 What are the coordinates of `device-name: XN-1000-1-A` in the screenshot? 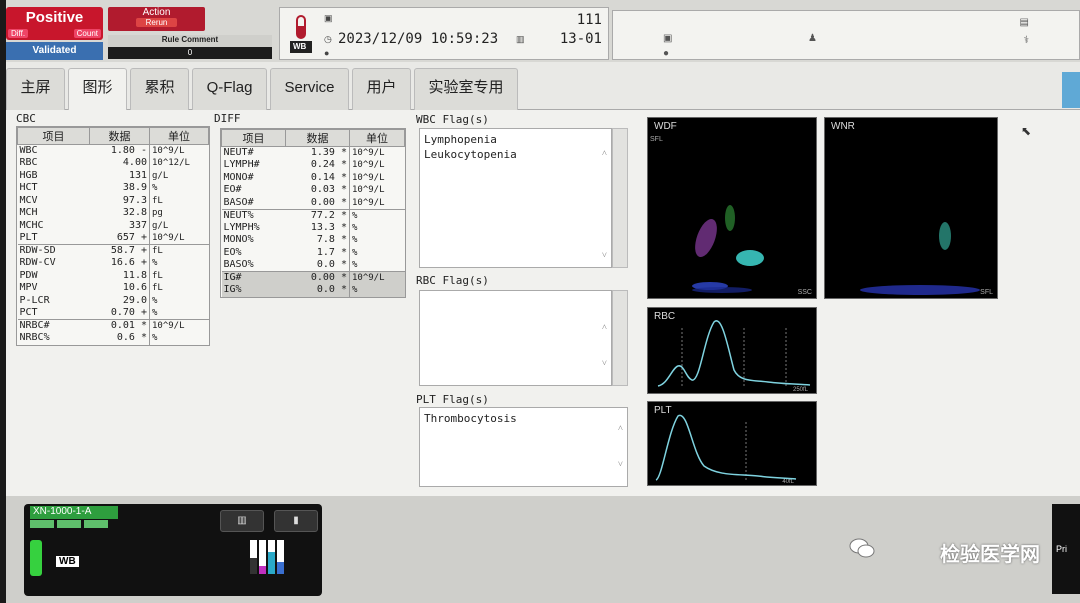 It's located at (74, 512).